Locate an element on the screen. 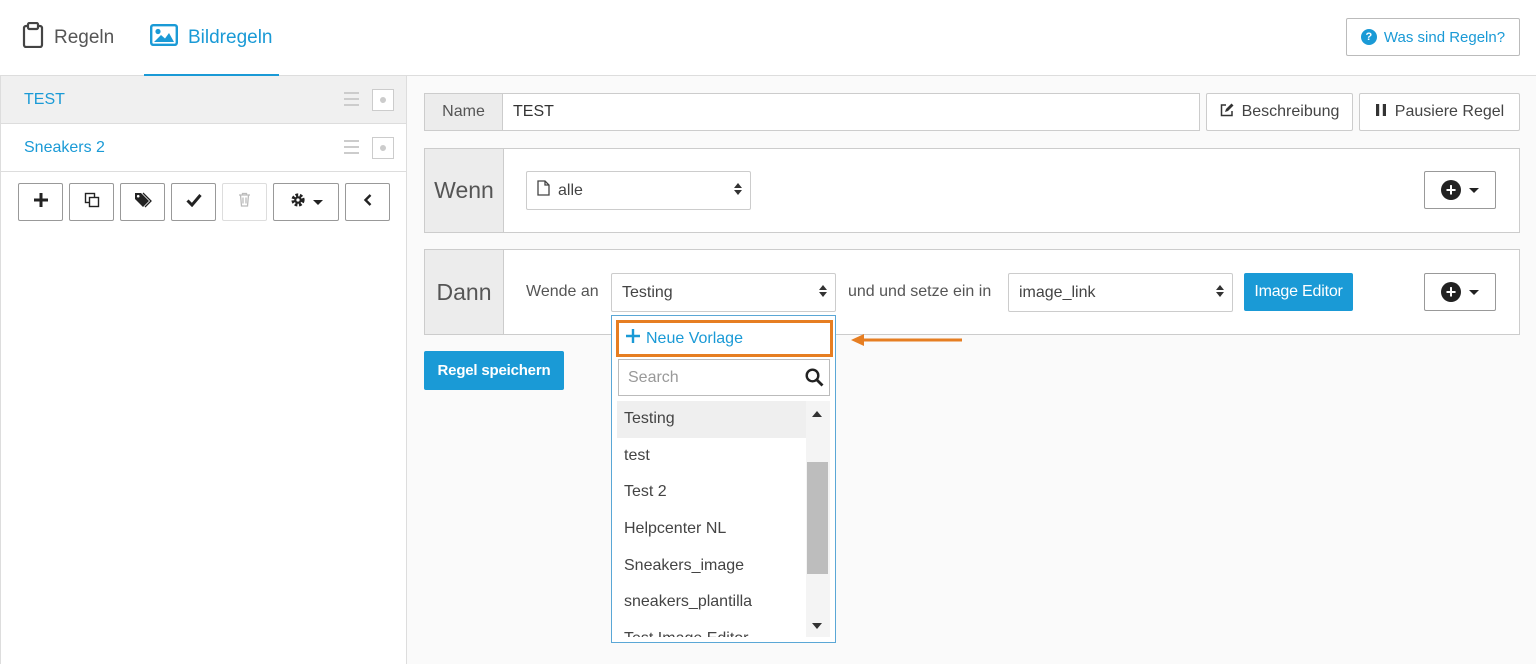  condition-select: alle is located at coordinates (638, 190).